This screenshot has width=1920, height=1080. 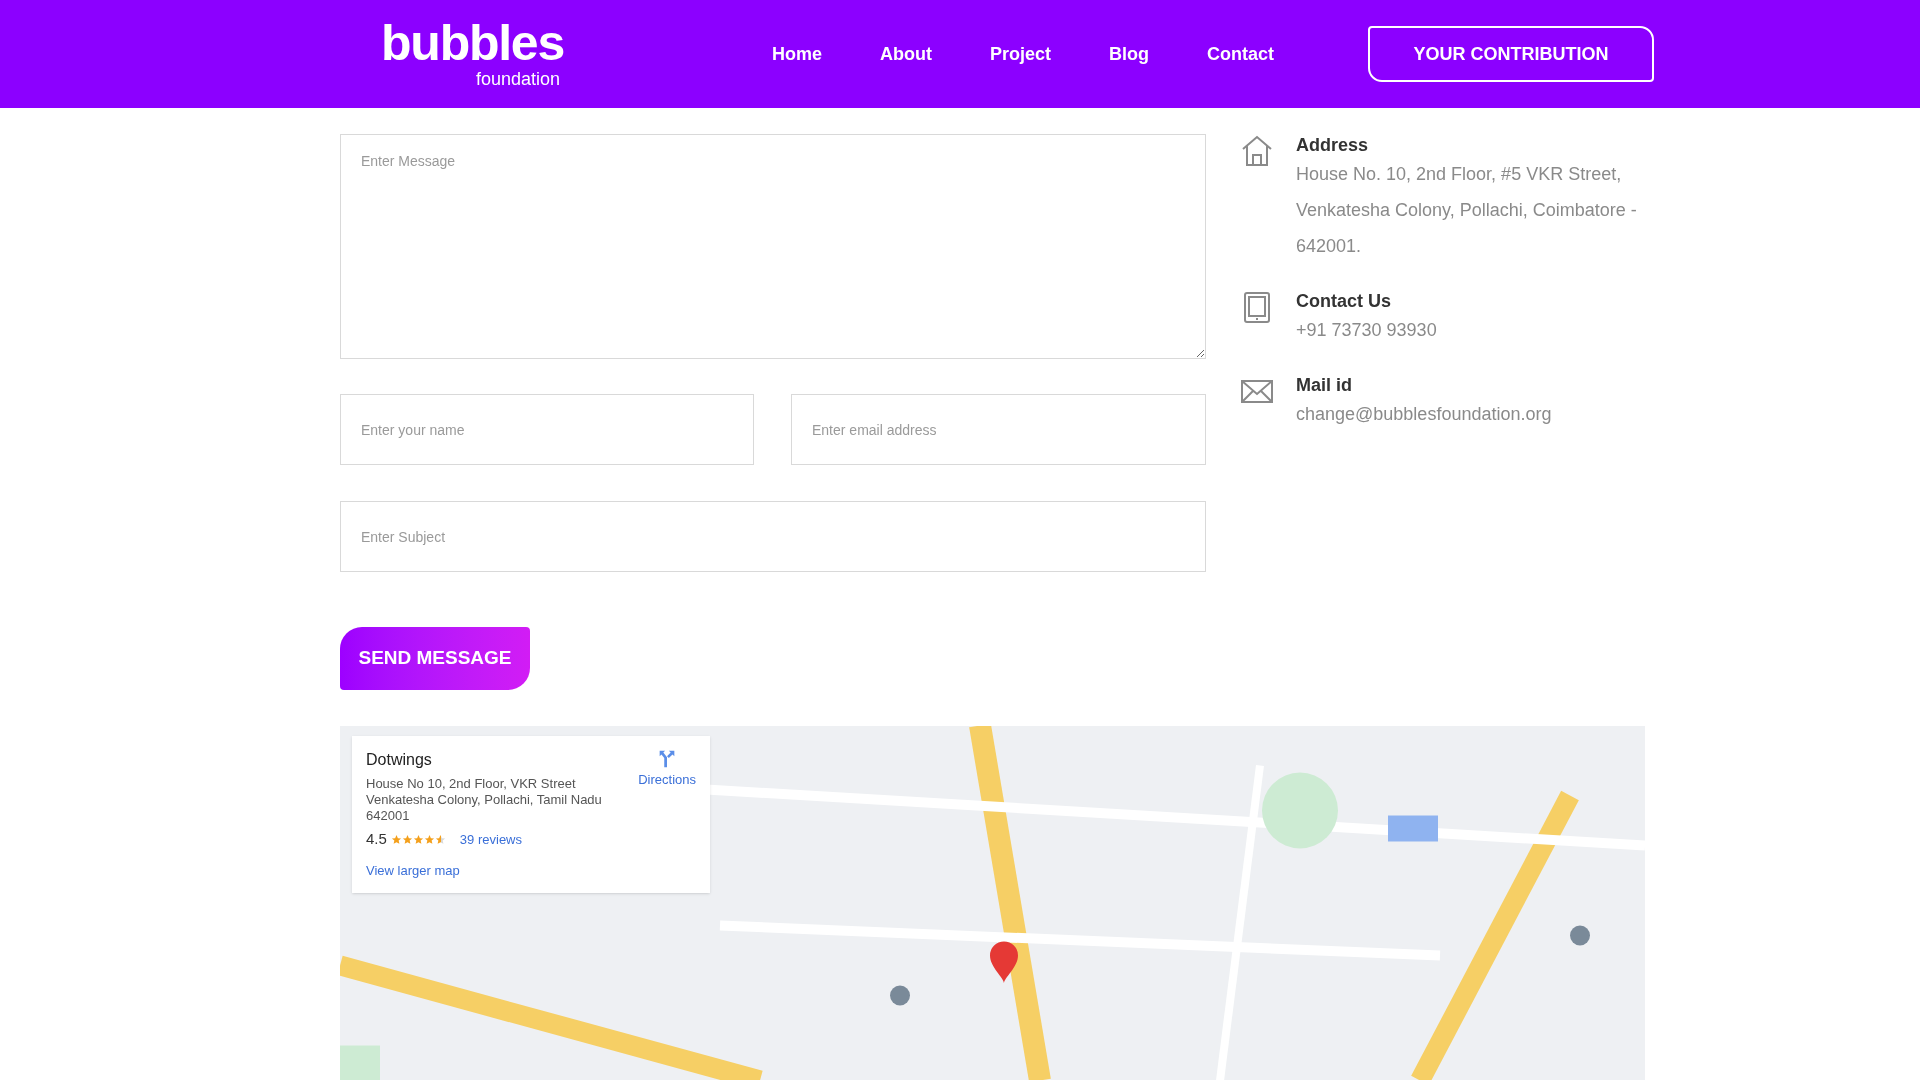 What do you see at coordinates (797, 54) in the screenshot?
I see `nav-link: Home` at bounding box center [797, 54].